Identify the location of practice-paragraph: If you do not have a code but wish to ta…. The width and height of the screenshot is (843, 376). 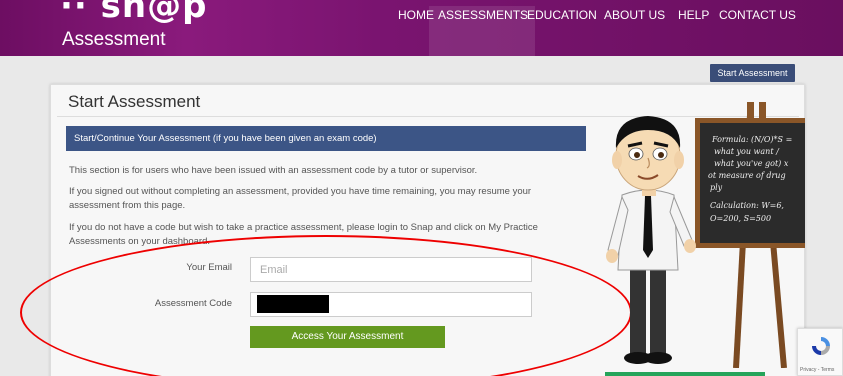
(303, 234).